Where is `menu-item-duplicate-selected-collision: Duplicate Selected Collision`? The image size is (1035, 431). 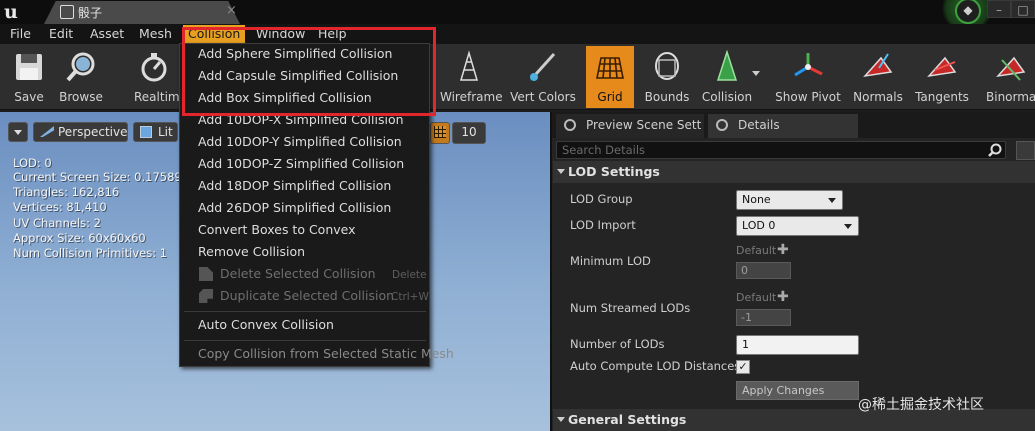
menu-item-duplicate-selected-collision: Duplicate Selected Collision is located at coordinates (307, 295).